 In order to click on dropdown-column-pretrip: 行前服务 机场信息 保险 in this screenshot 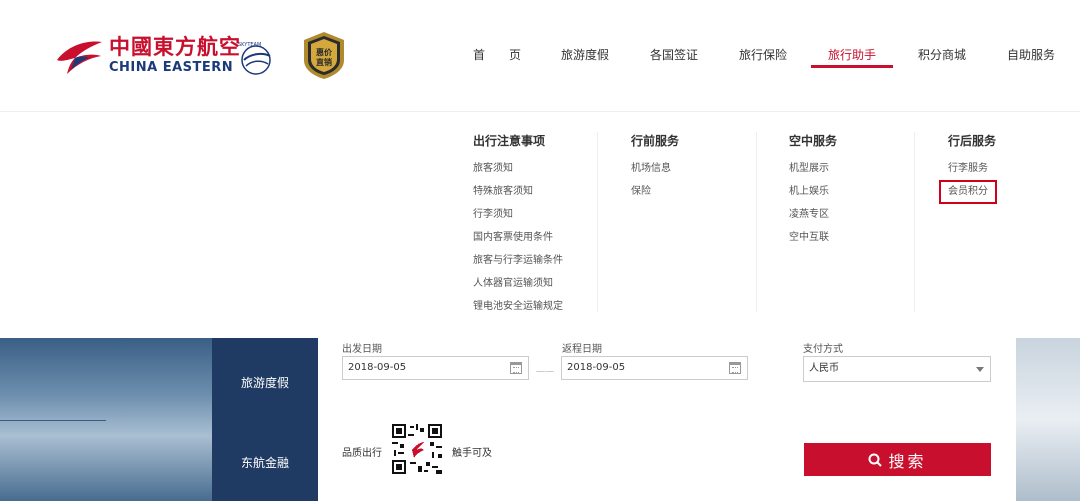, I will do `click(655, 170)`.